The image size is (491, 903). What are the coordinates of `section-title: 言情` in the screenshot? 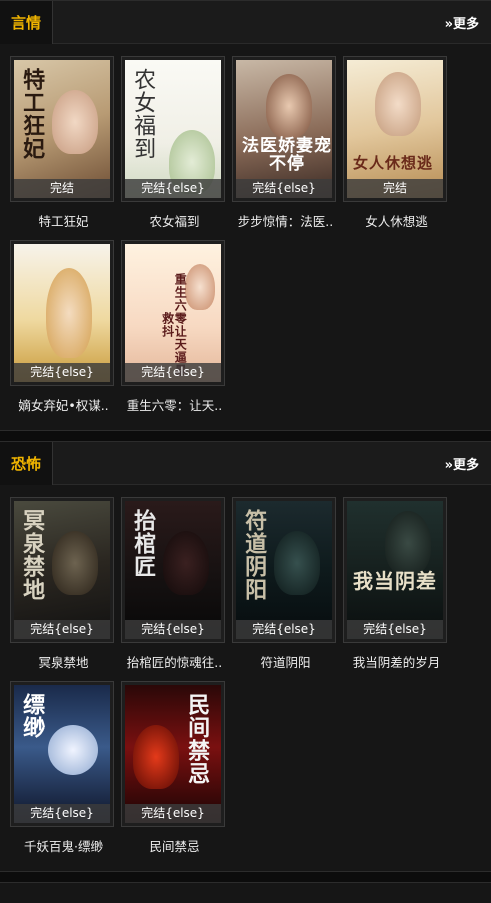 It's located at (26, 22).